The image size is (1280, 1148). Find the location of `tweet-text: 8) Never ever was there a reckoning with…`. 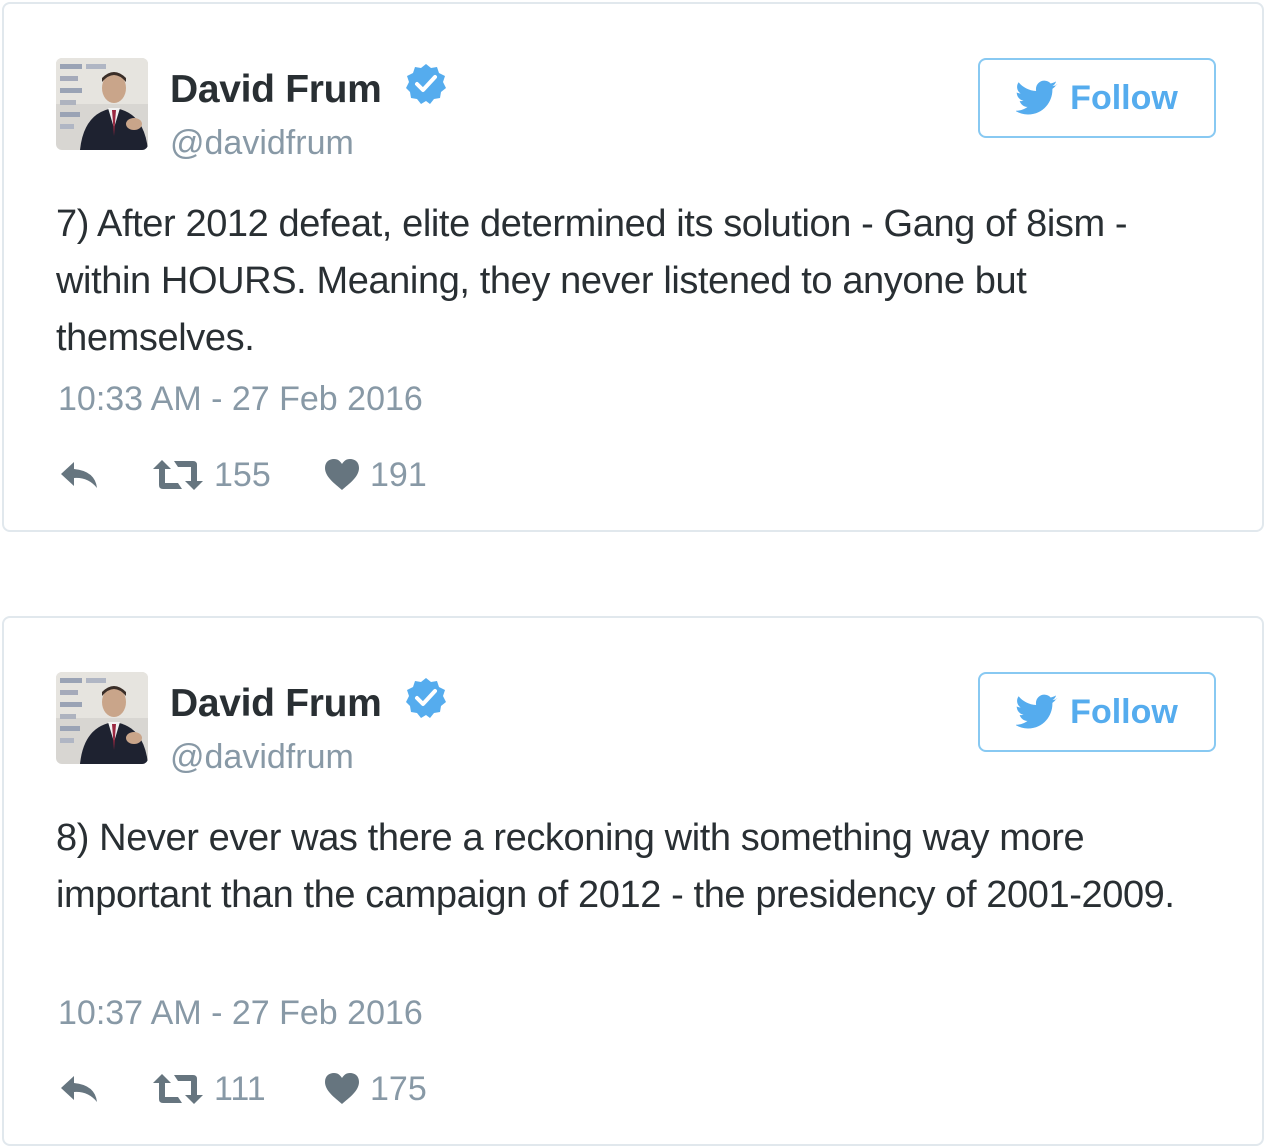

tweet-text: 8) Never ever was there a reckoning with… is located at coordinates (615, 866).